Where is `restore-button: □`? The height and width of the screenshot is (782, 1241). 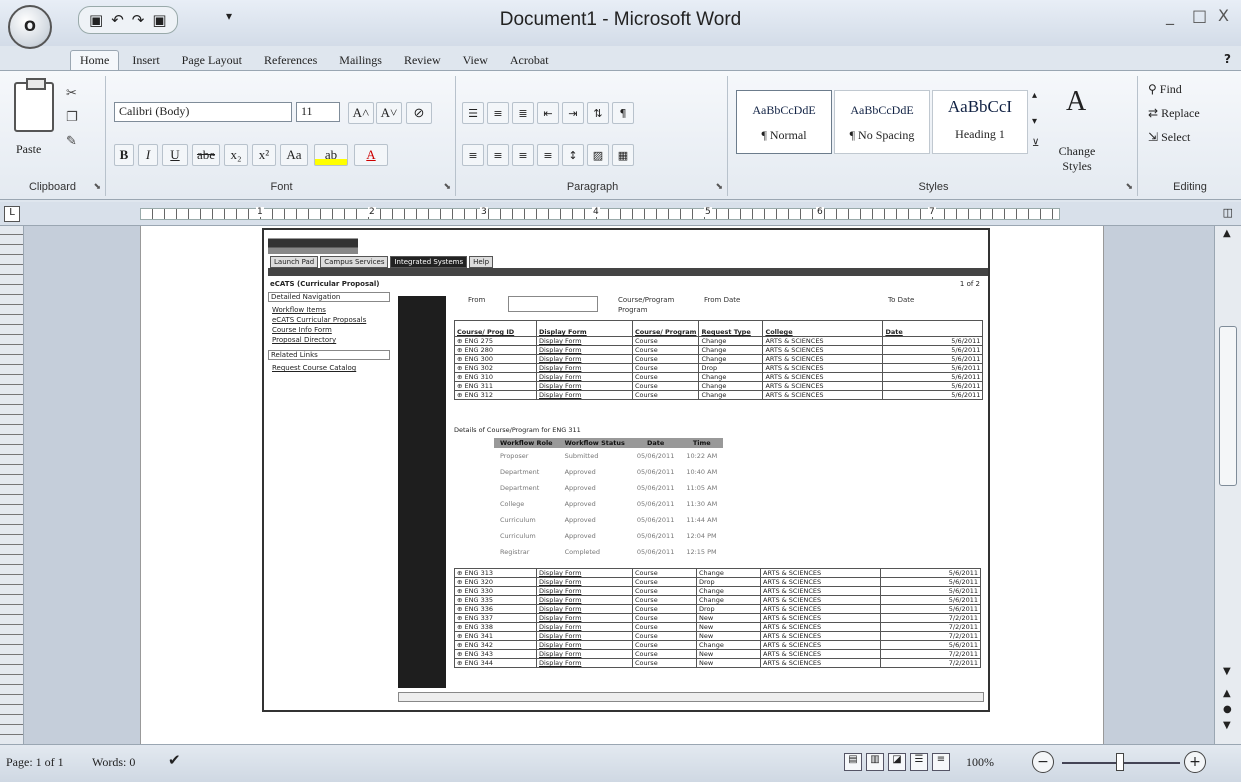
restore-button: □ is located at coordinates (1199, 15).